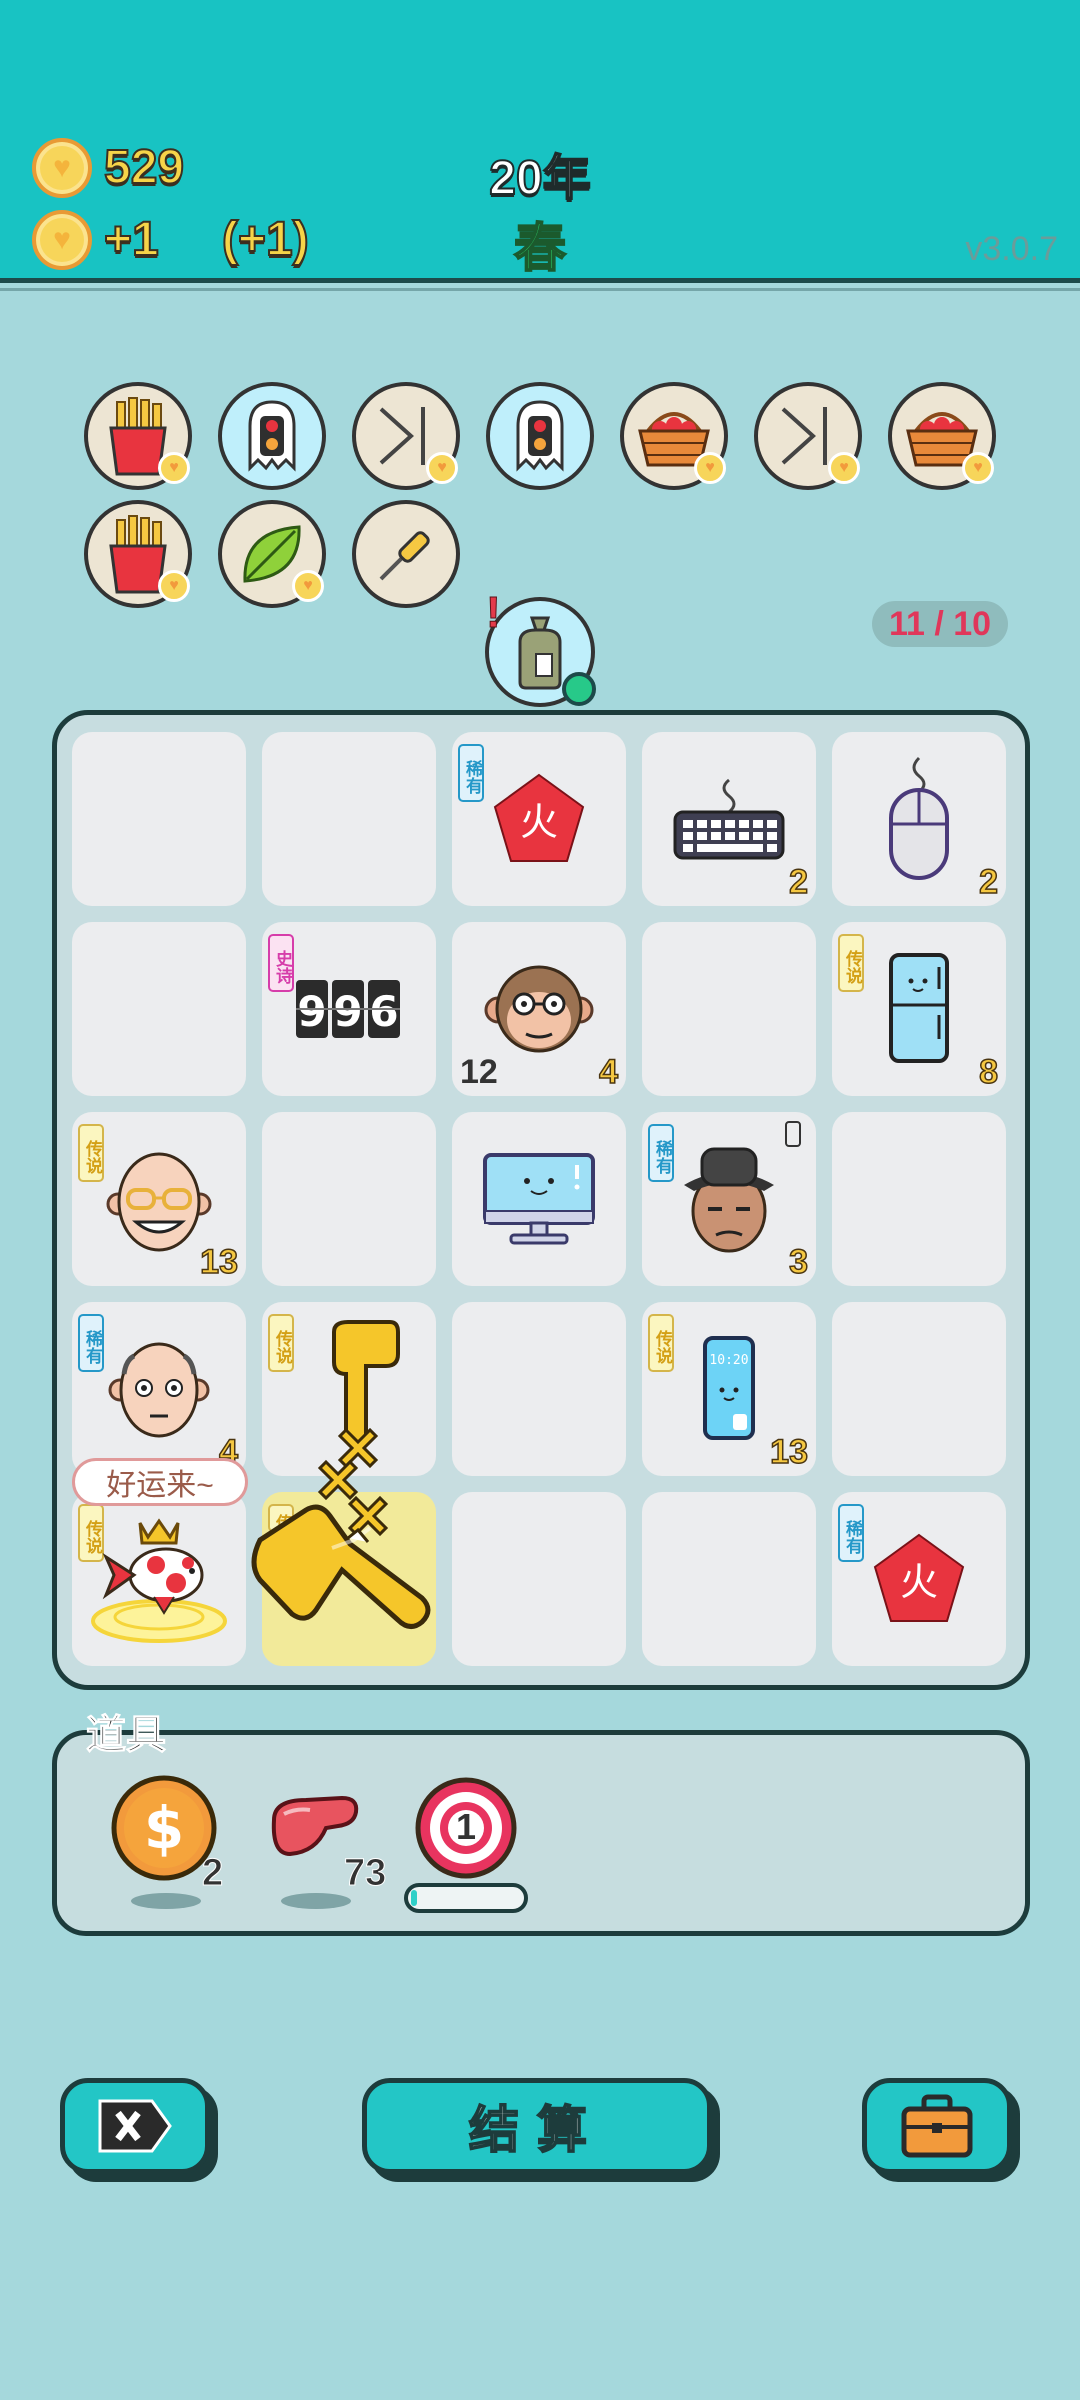 This screenshot has width=1080, height=2400. What do you see at coordinates (159, 1389) in the screenshot?
I see `board-cell: 稀有 4` at bounding box center [159, 1389].